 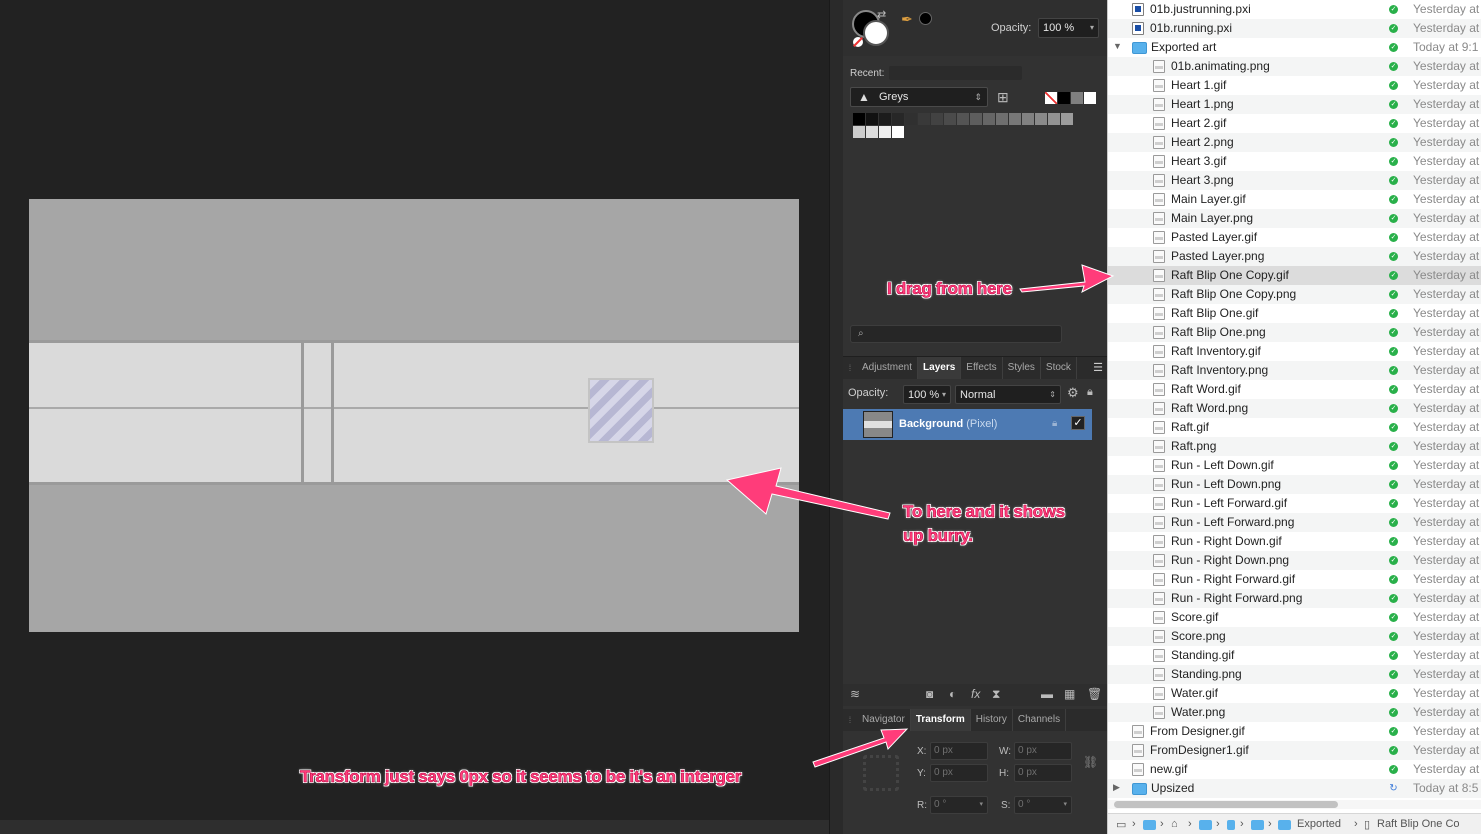 I want to click on finder-row: Run - Left Forward.gif ✓ Yesterday at, so click(x=1294, y=503).